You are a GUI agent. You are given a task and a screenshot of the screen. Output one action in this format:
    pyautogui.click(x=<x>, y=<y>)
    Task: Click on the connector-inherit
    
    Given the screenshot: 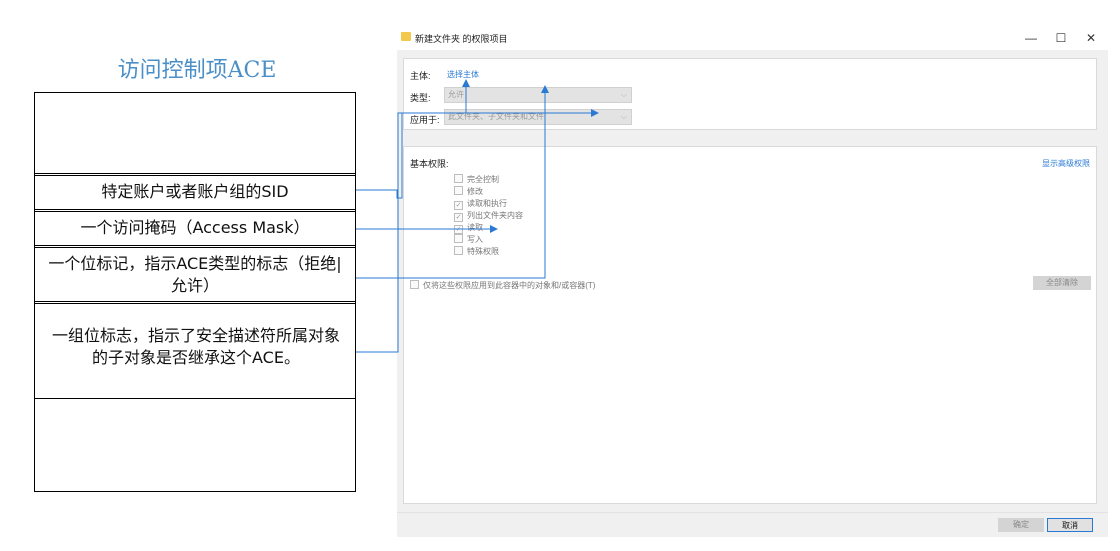 What is the action you would take?
    pyautogui.click(x=477, y=231)
    